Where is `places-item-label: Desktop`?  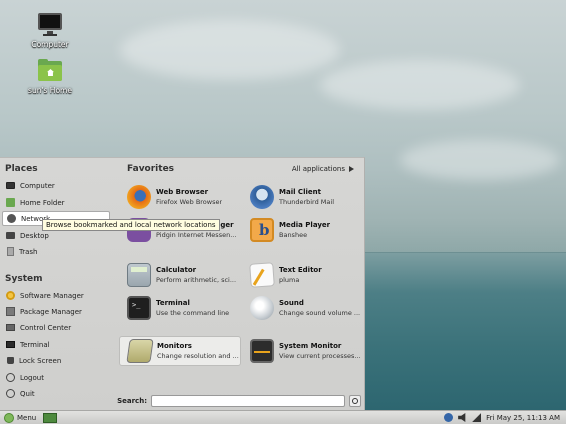
places-item-label: Desktop is located at coordinates (34, 235).